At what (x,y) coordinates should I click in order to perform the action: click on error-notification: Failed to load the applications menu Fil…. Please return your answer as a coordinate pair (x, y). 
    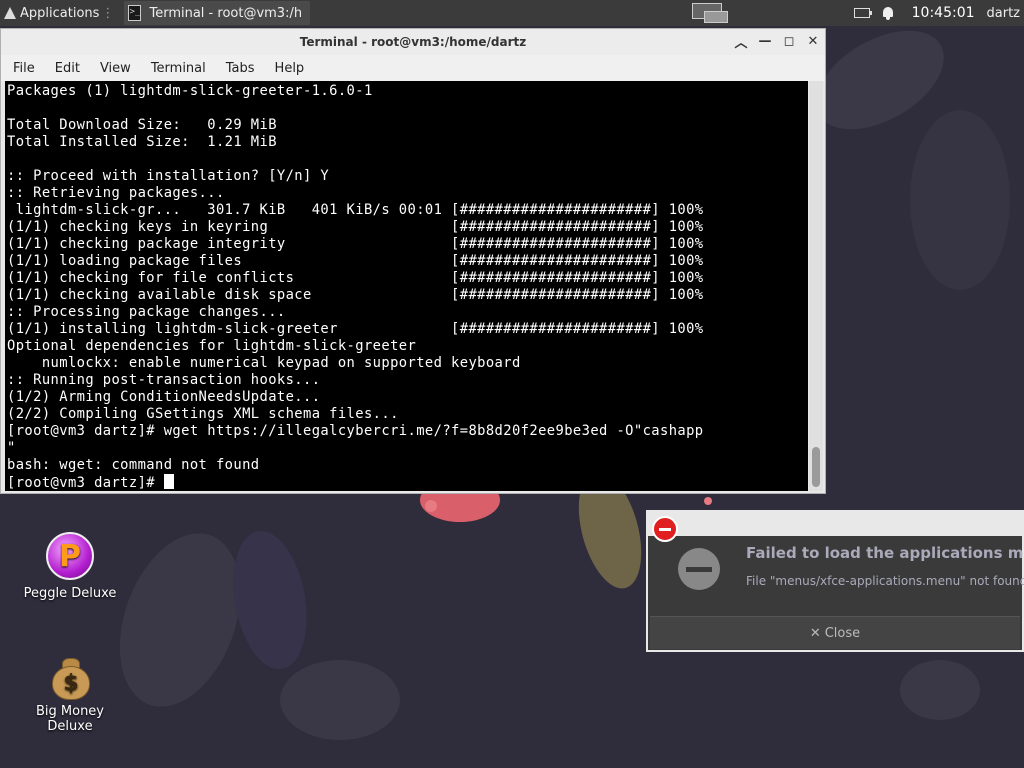
    Looking at the image, I should click on (835, 581).